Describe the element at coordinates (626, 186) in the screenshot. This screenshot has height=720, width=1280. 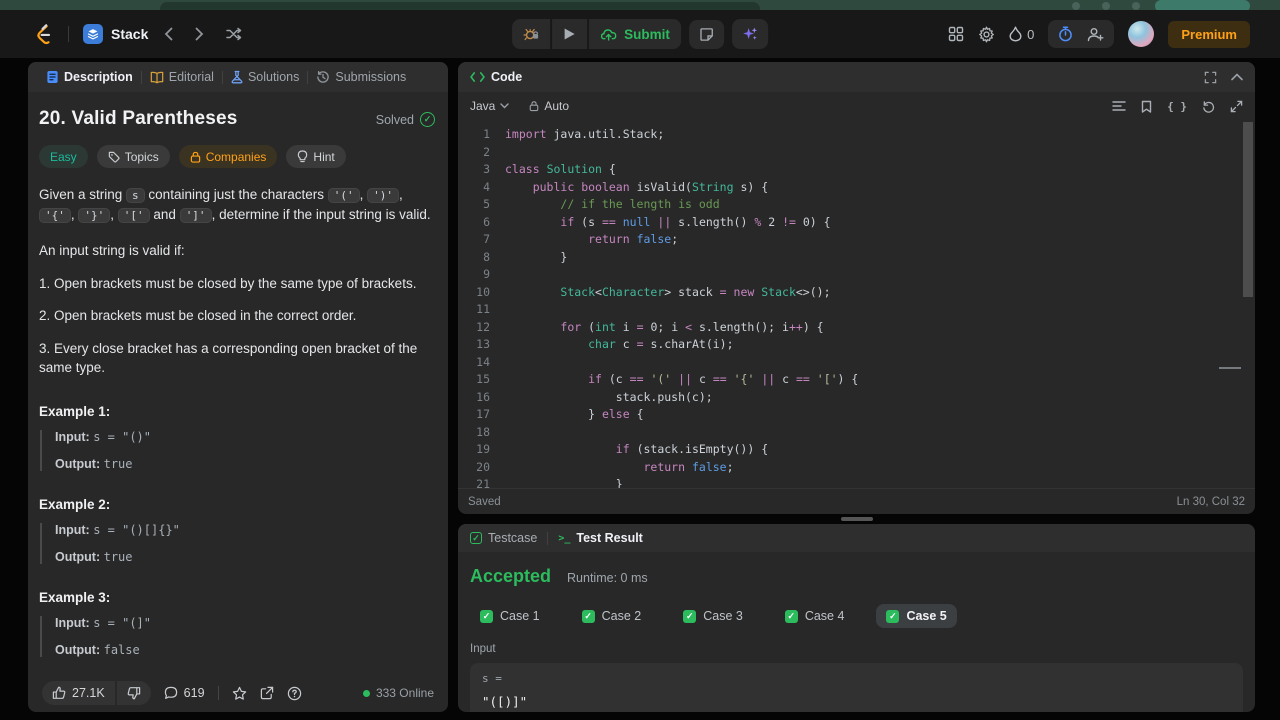
I see `code-line: 4 public boolean isValid(String s) {` at that location.